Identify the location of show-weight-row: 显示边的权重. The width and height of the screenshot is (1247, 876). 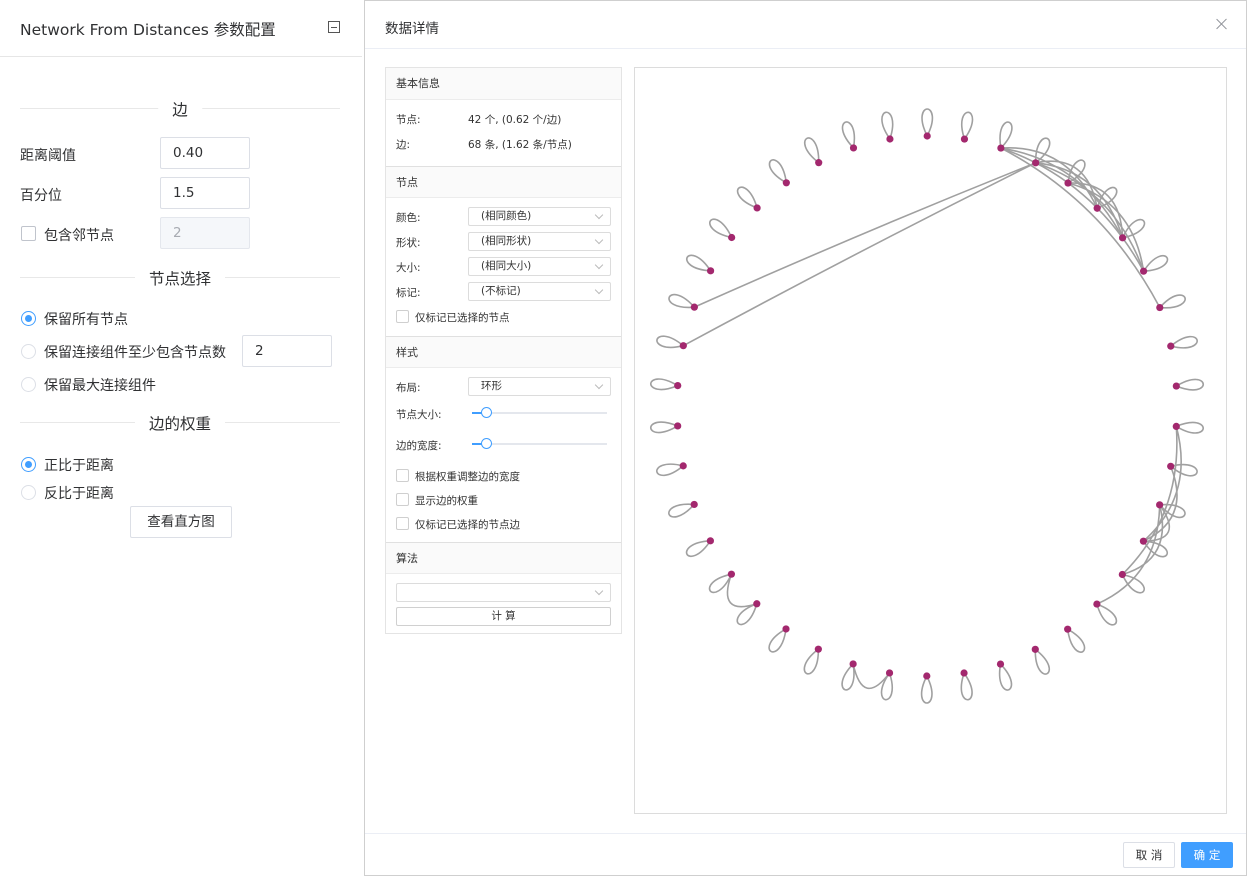
(503, 499).